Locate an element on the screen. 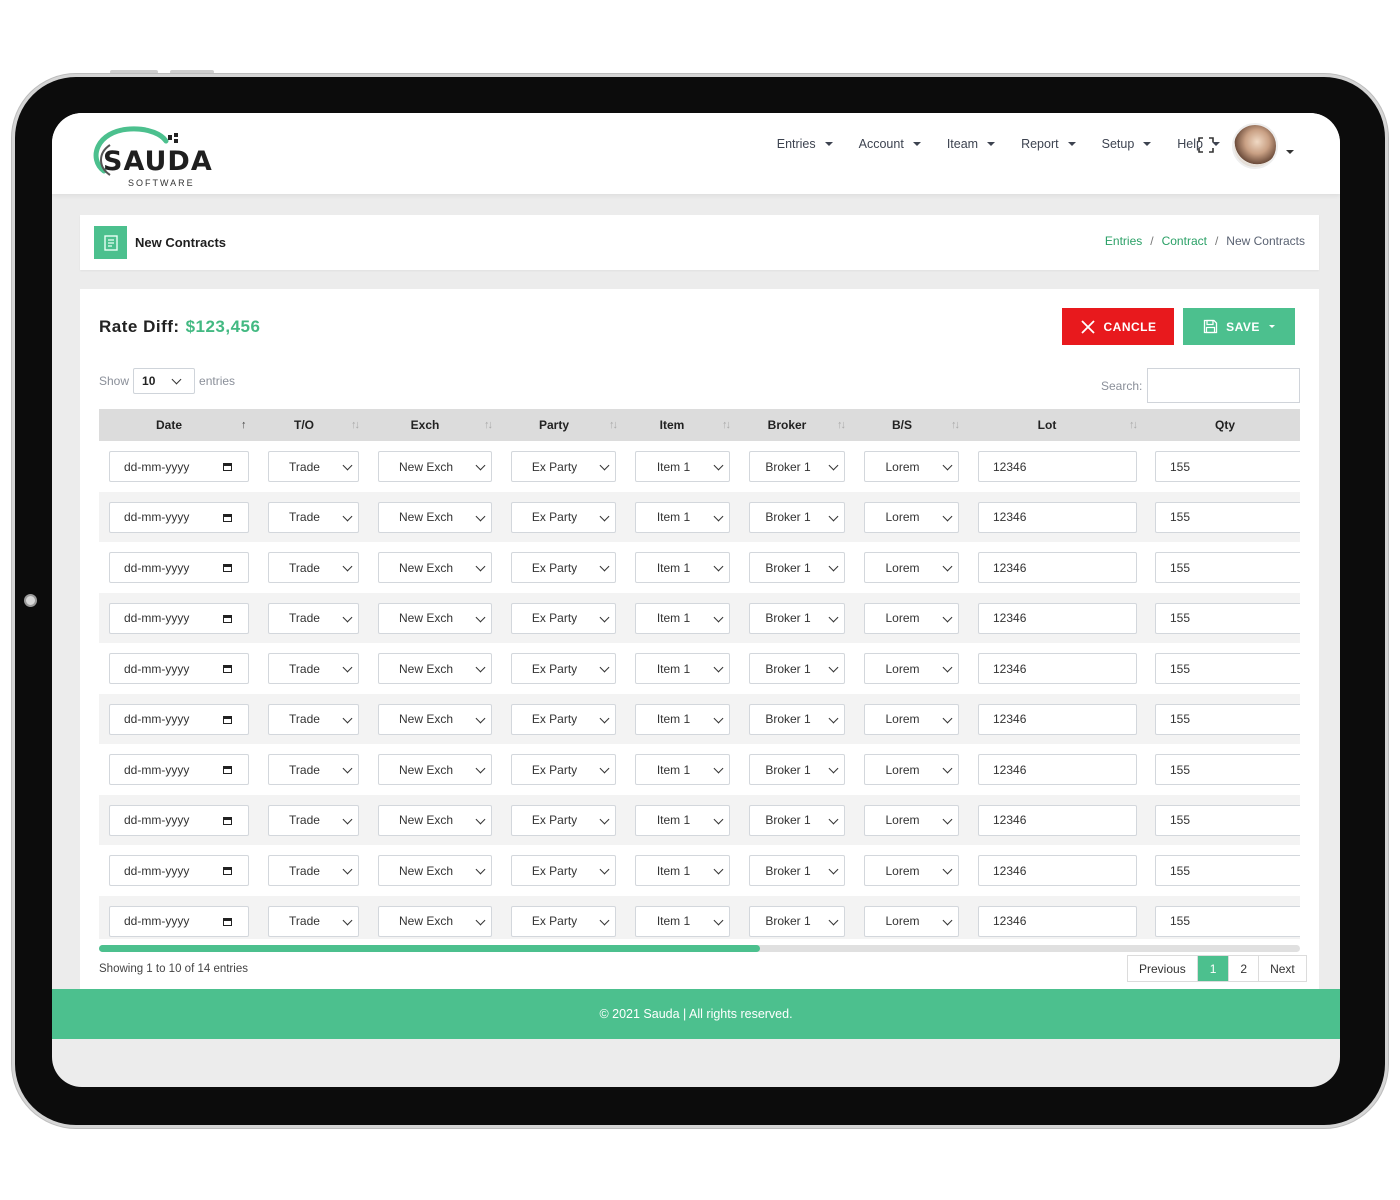  column-header-to: T/O is located at coordinates (304, 425).